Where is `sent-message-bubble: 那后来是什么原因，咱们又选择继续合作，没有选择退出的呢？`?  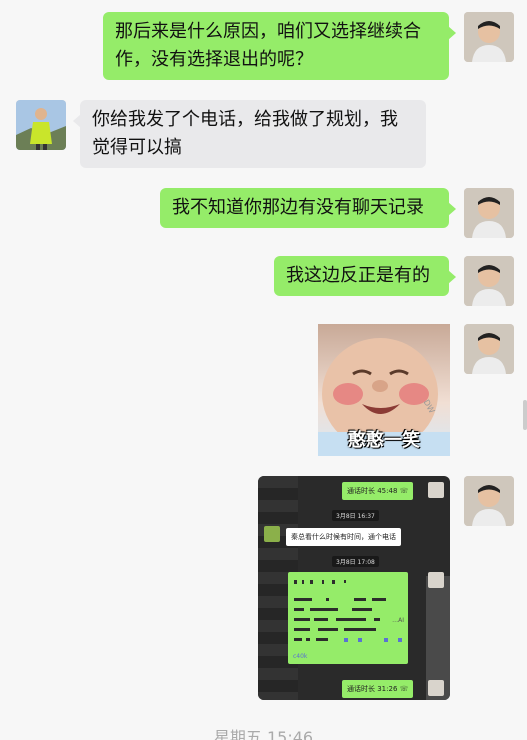 sent-message-bubble: 那后来是什么原因，咱们又选择继续合作，没有选择退出的呢？ is located at coordinates (279, 46).